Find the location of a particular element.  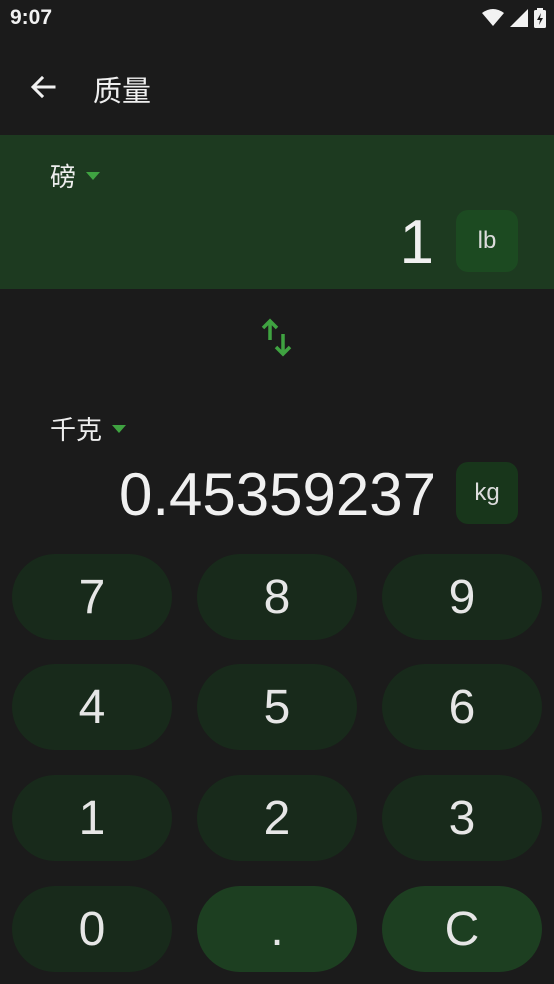

key-1: 1 is located at coordinates (92, 818).